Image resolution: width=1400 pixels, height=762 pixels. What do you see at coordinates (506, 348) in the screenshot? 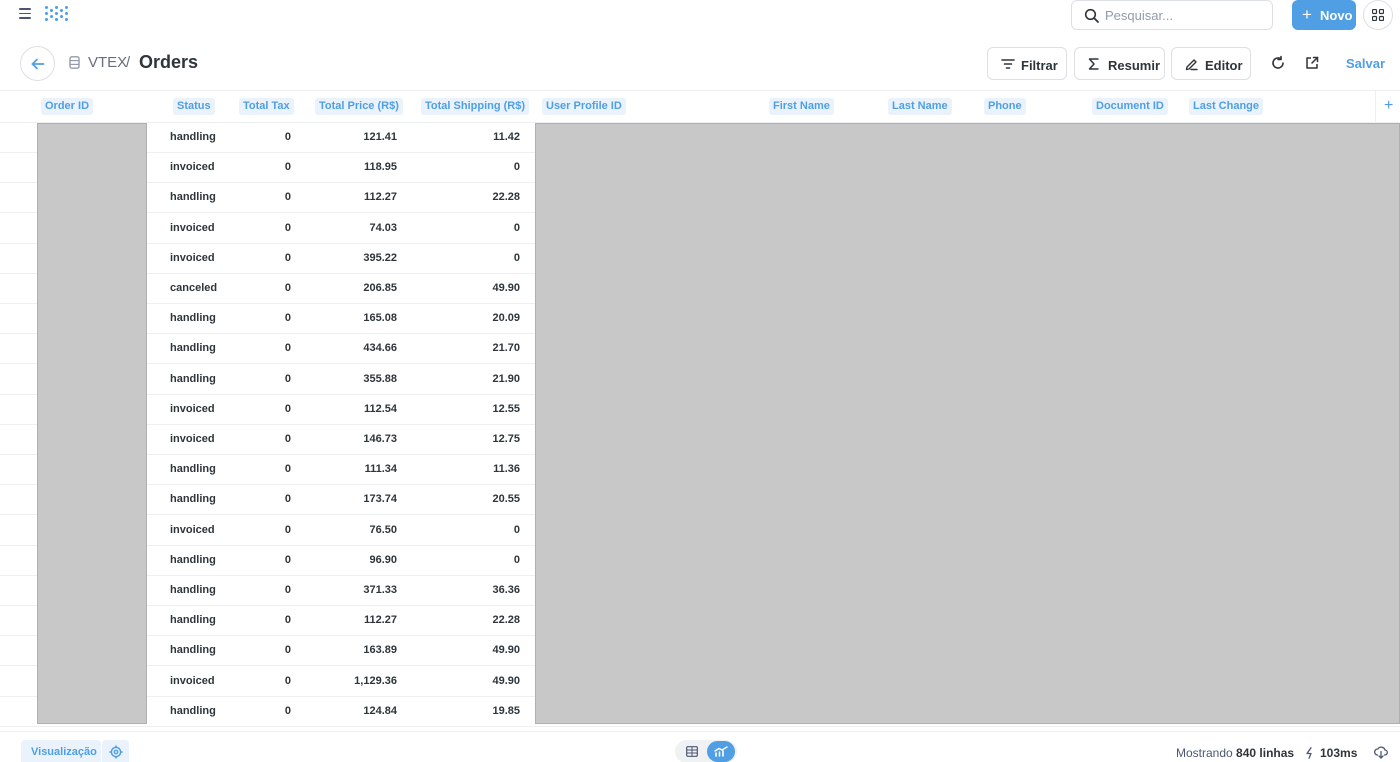
I see `cell-total-shipping: 21.70` at bounding box center [506, 348].